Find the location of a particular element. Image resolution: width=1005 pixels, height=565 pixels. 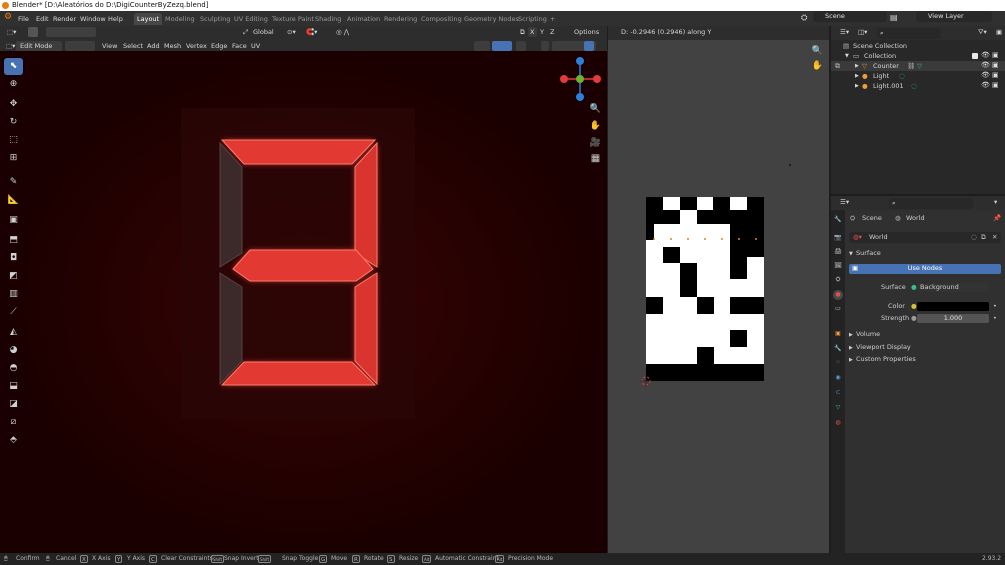

loop-cut-tool-icon: ▥ is located at coordinates (13, 294).